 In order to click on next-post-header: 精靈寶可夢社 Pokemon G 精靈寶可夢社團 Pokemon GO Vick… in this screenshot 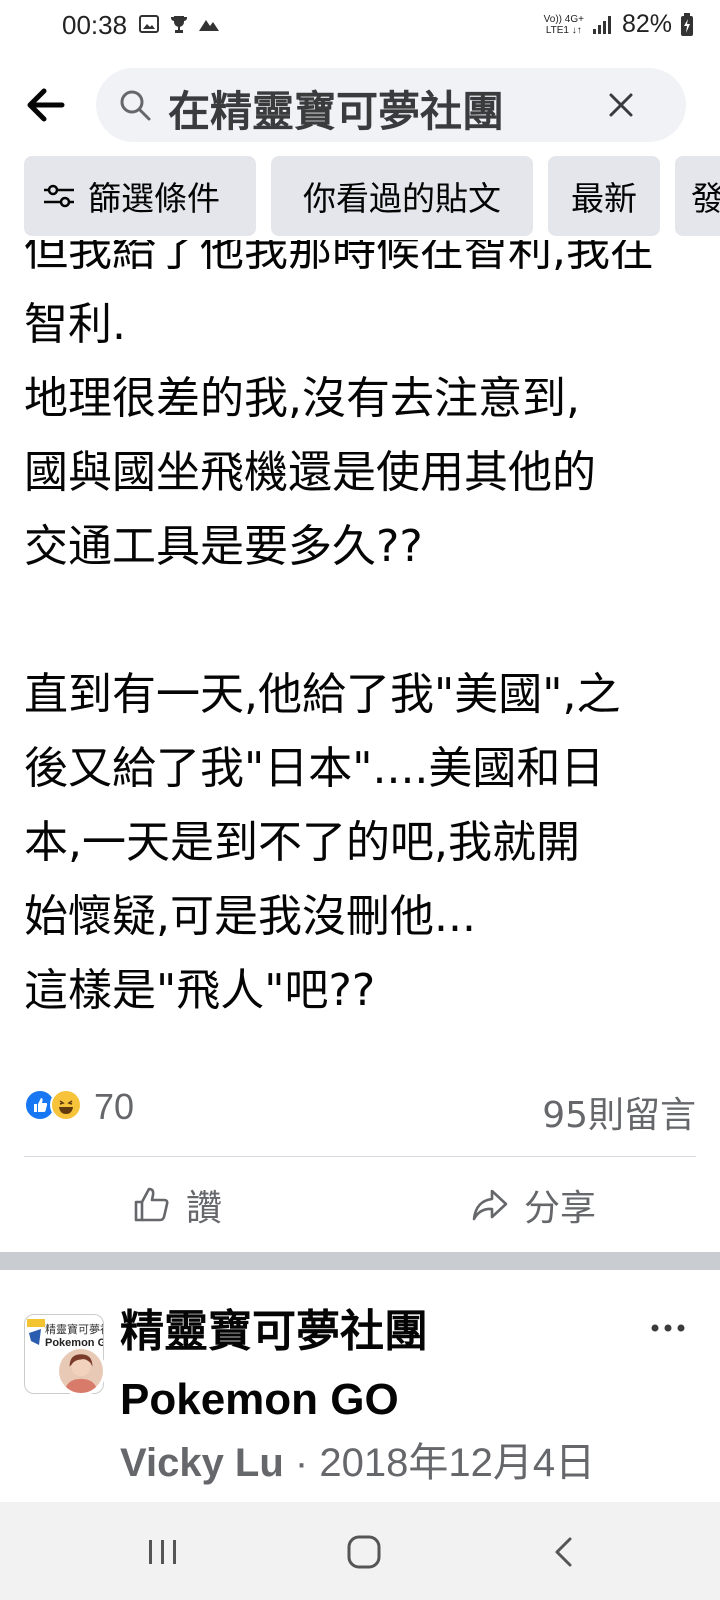, I will do `click(360, 1385)`.